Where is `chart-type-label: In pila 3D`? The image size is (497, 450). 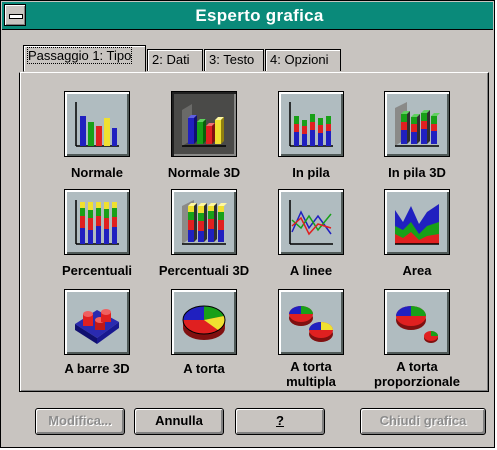
chart-type-label: In pila 3D is located at coordinates (417, 172).